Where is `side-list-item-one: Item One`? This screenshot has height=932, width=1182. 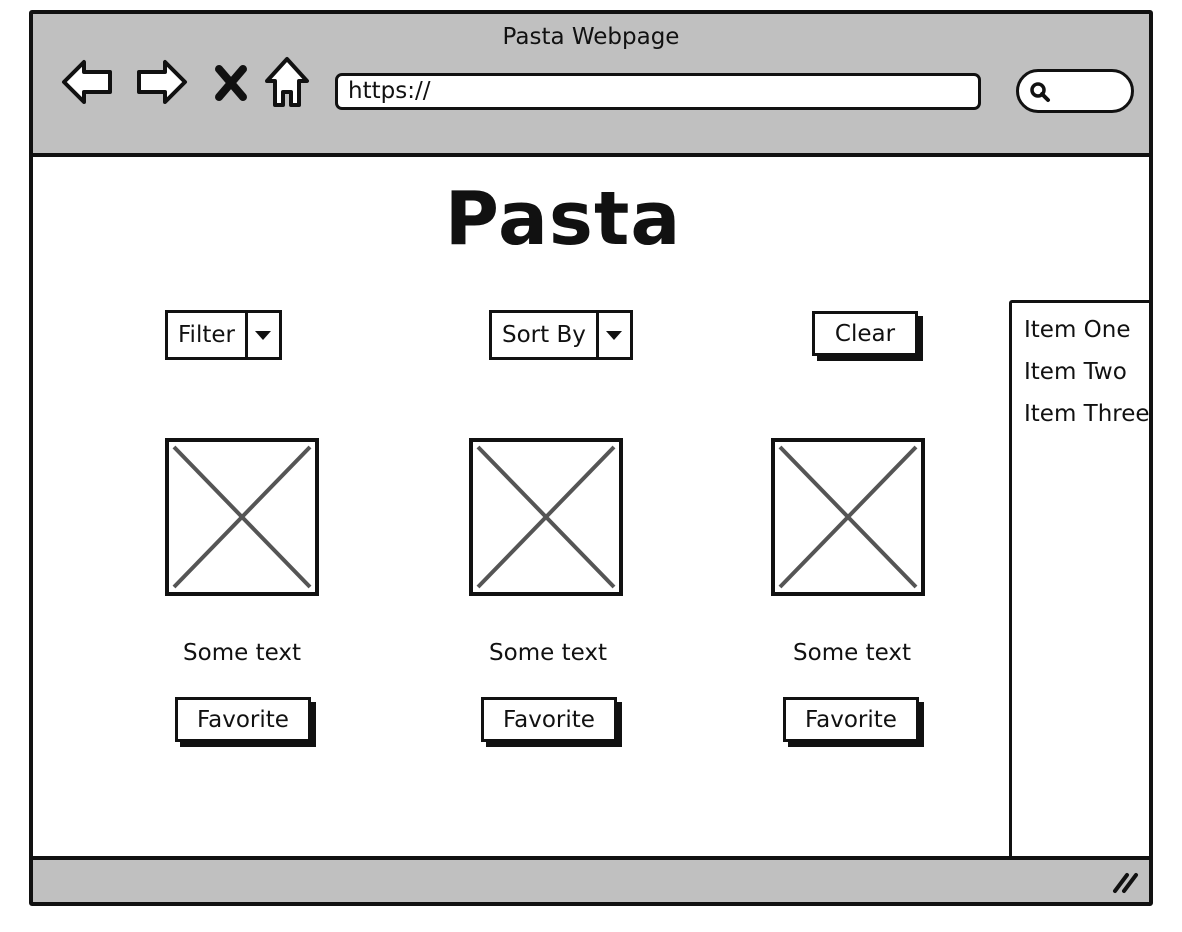 side-list-item-one: Item One is located at coordinates (1080, 330).